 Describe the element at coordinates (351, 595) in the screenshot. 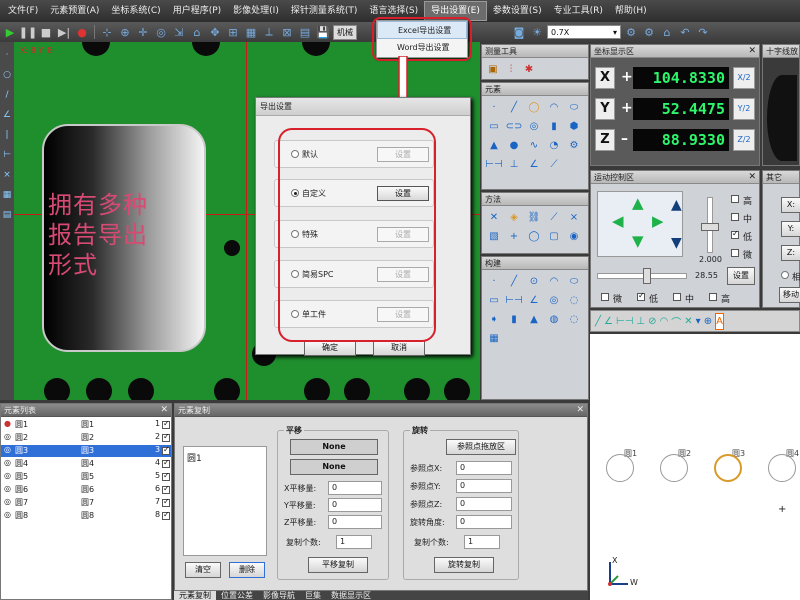

I see `tab-data-display: 数据显示区` at that location.